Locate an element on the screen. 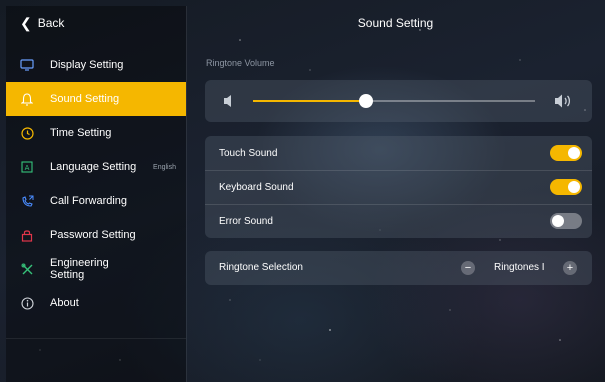 The image size is (605, 382). info-icon is located at coordinates (27, 303).